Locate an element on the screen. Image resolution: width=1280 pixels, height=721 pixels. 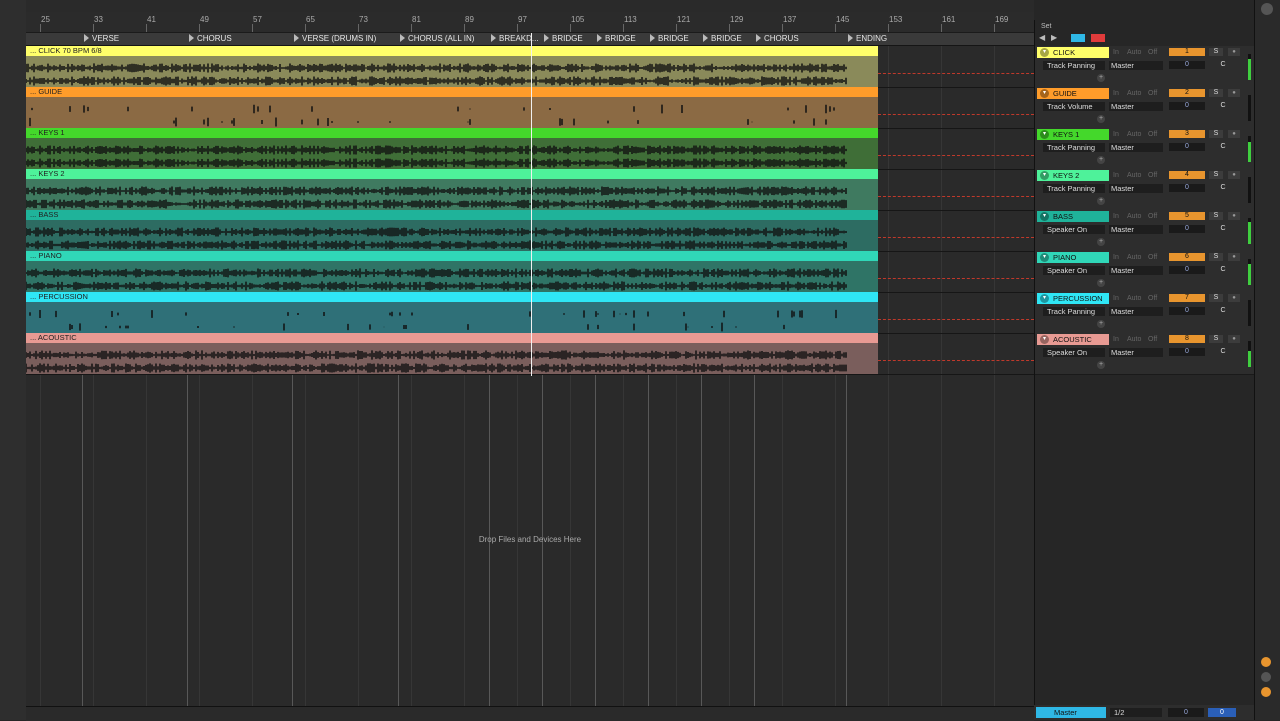
master-volume: 0 is located at coordinates (1186, 712).